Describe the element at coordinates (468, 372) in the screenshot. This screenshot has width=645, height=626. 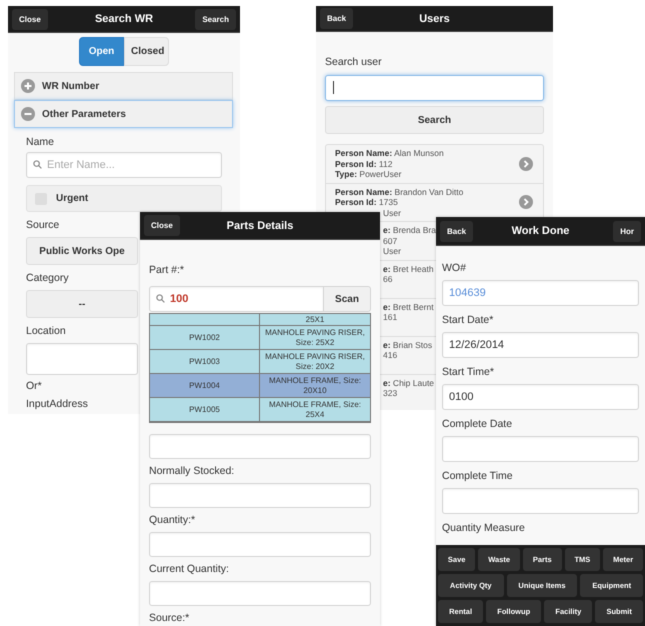
I see `field-label: Start Time*` at that location.